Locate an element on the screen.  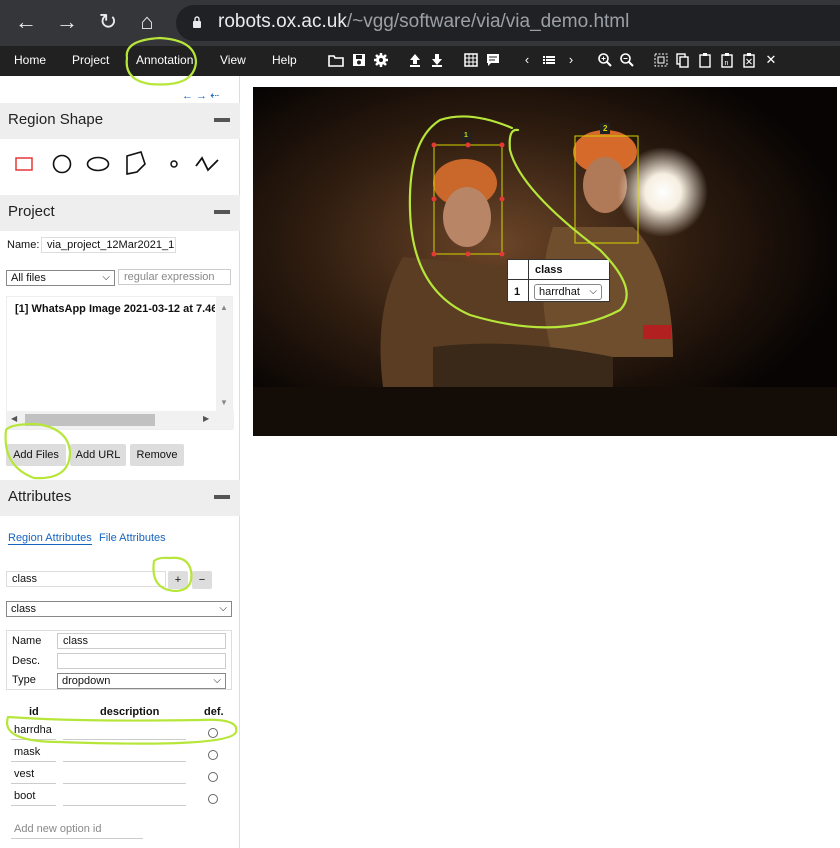
settings-icon is located at coordinates (381, 60).